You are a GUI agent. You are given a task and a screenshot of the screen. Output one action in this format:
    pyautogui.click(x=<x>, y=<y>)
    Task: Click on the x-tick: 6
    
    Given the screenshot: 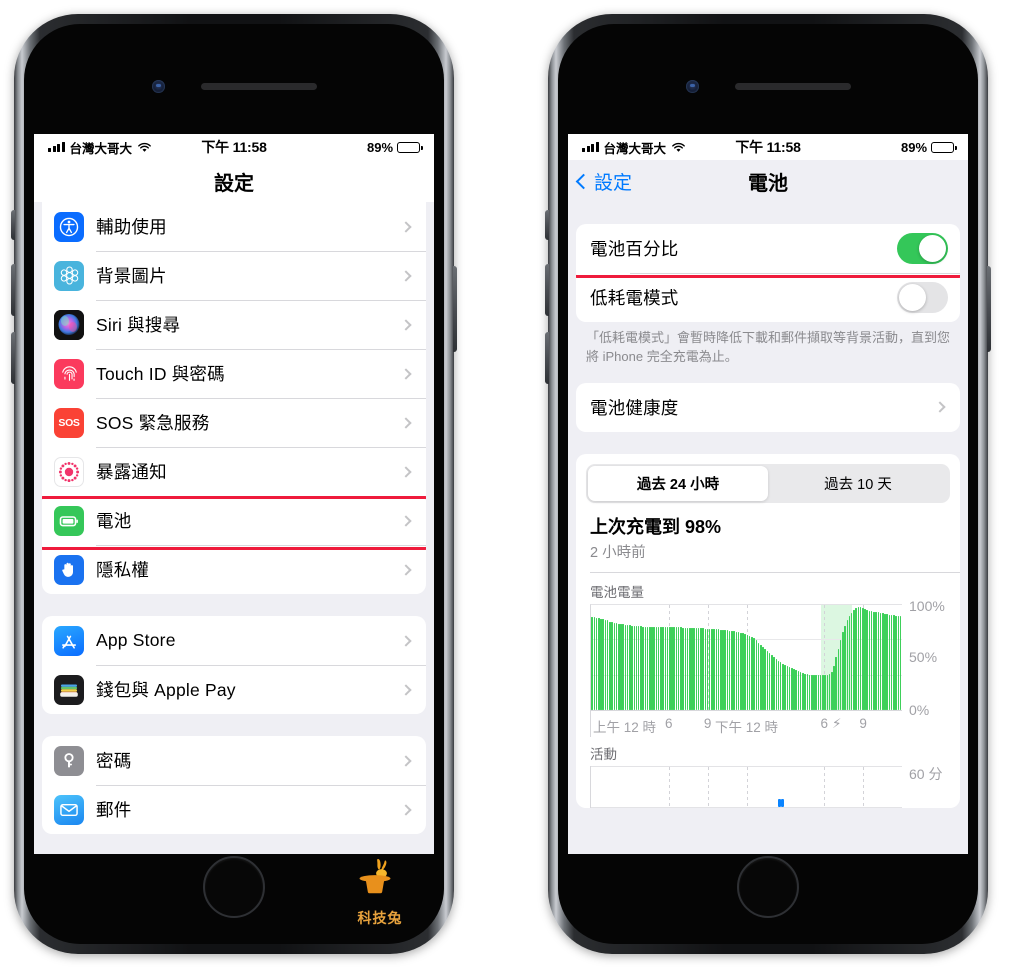 What is the action you would take?
    pyautogui.click(x=824, y=723)
    